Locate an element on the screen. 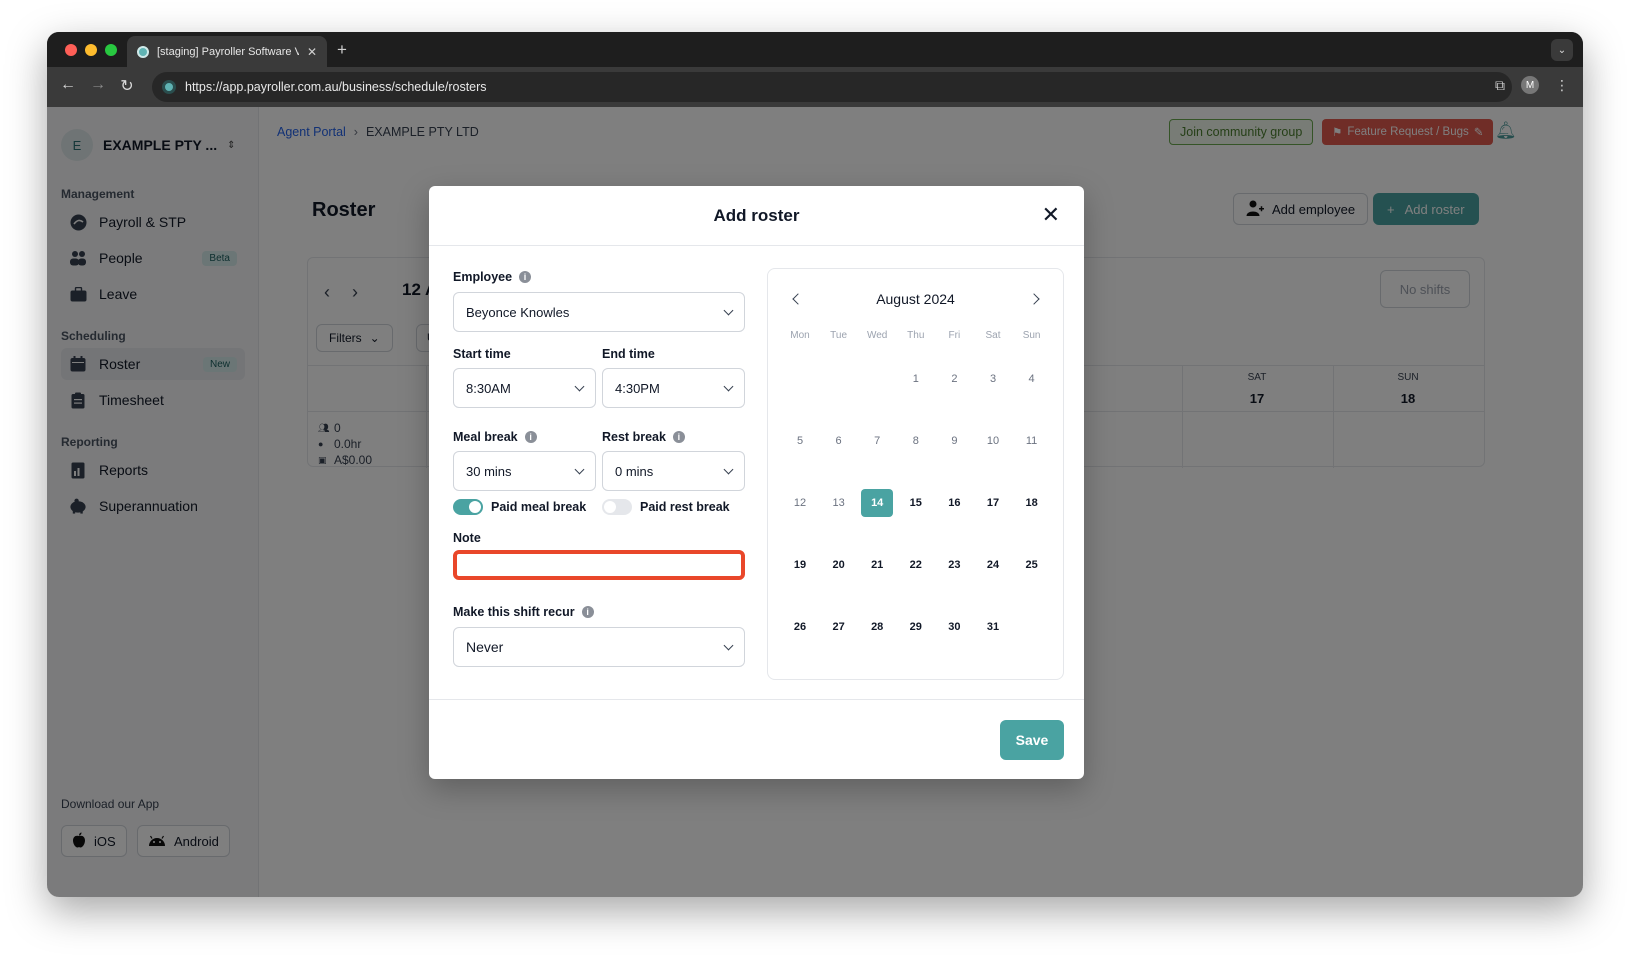 Image resolution: width=1630 pixels, height=960 pixels. maximize-window-button is located at coordinates (111, 50).